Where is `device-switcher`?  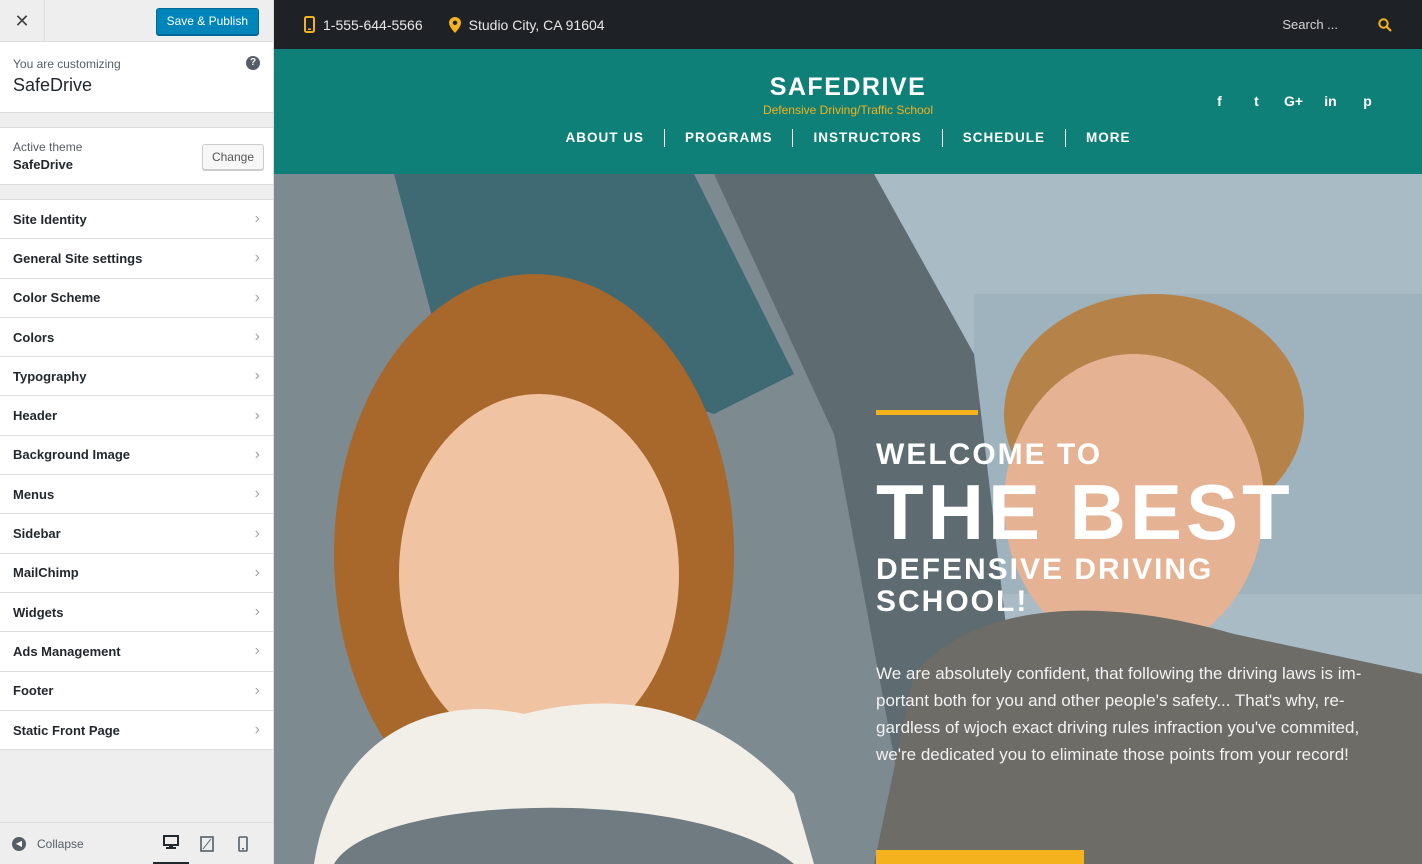 device-switcher is located at coordinates (207, 843).